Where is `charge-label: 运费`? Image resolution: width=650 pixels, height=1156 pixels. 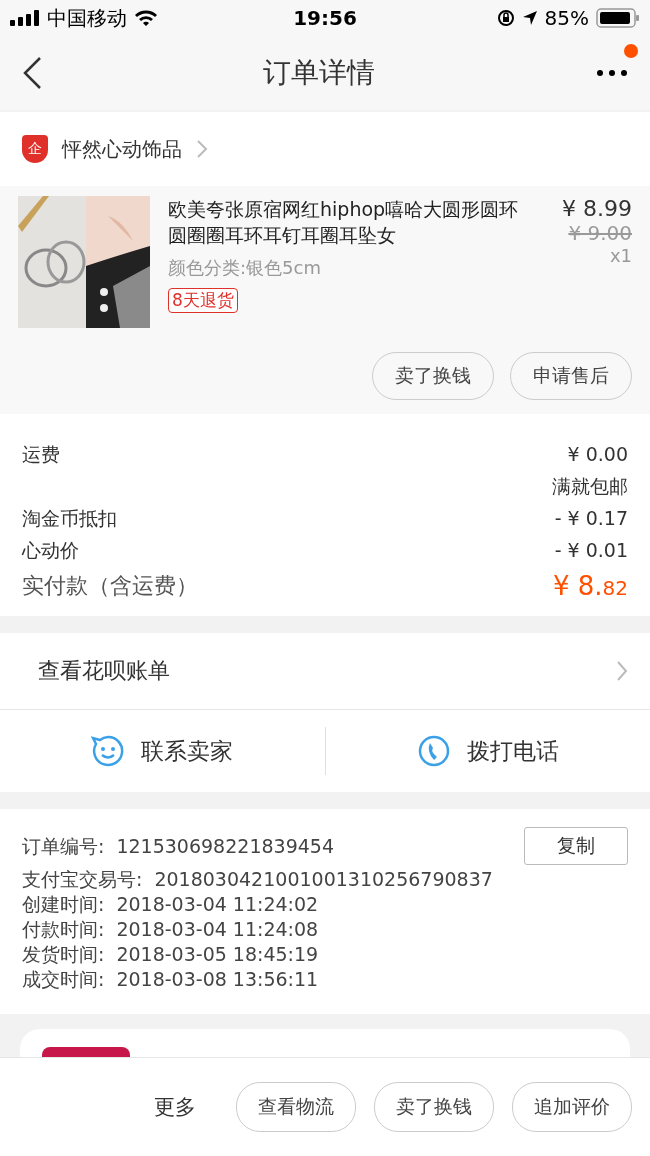
charge-label: 运费 is located at coordinates (41, 454).